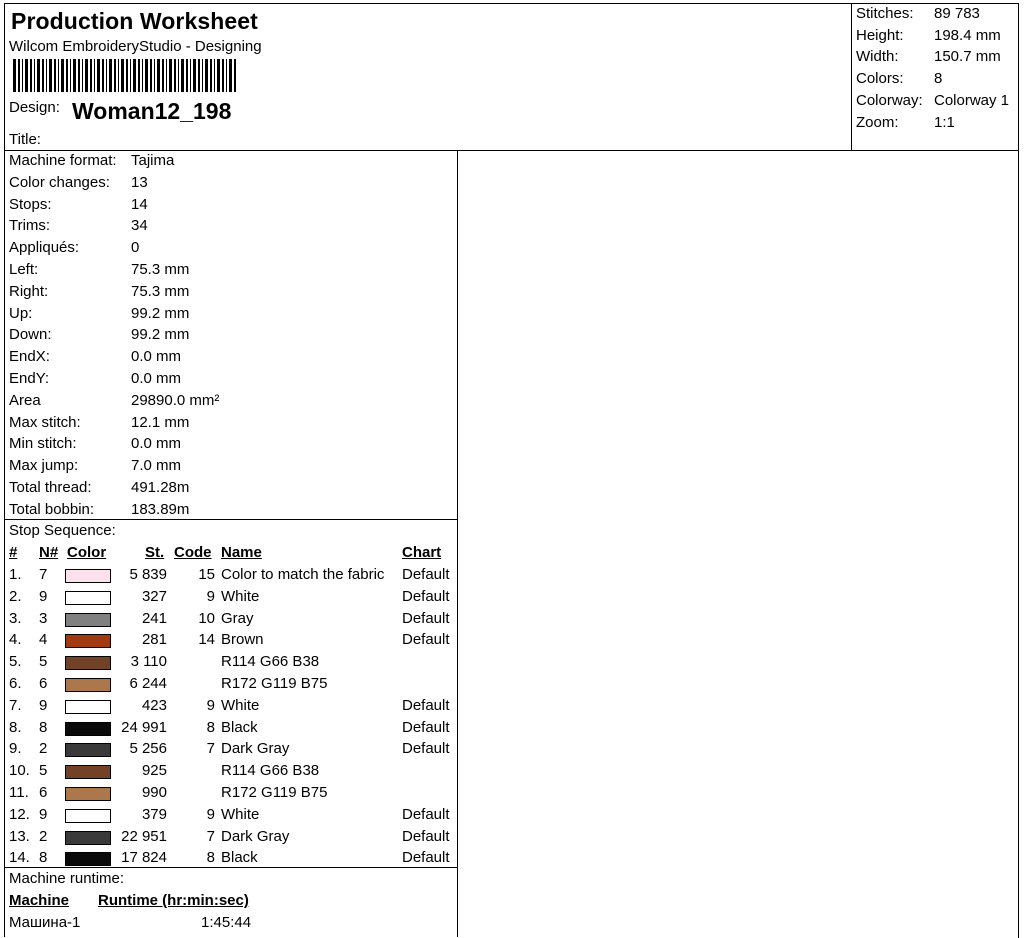  What do you see at coordinates (154, 771) in the screenshot?
I see `row-stitches: 925` at bounding box center [154, 771].